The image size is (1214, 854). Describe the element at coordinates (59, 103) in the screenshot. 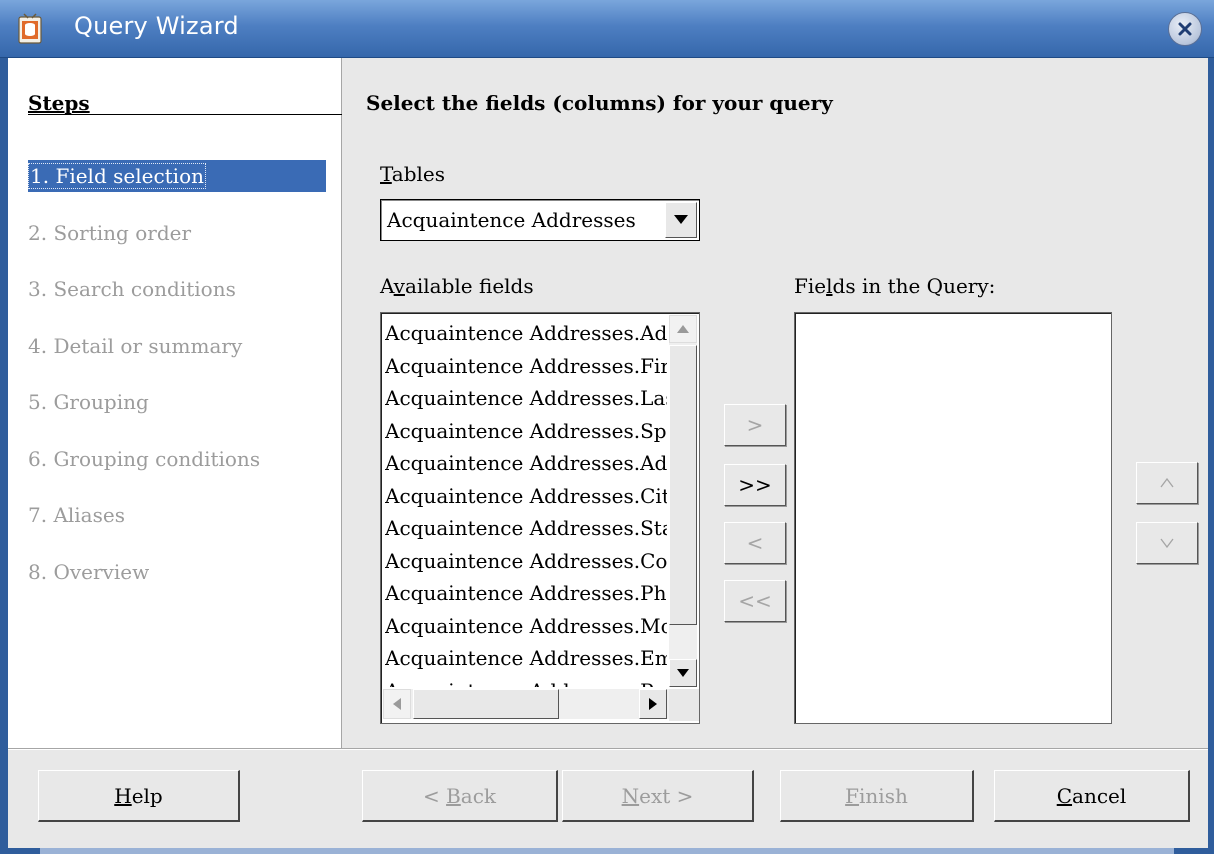

I see `steps-heading: Steps` at that location.